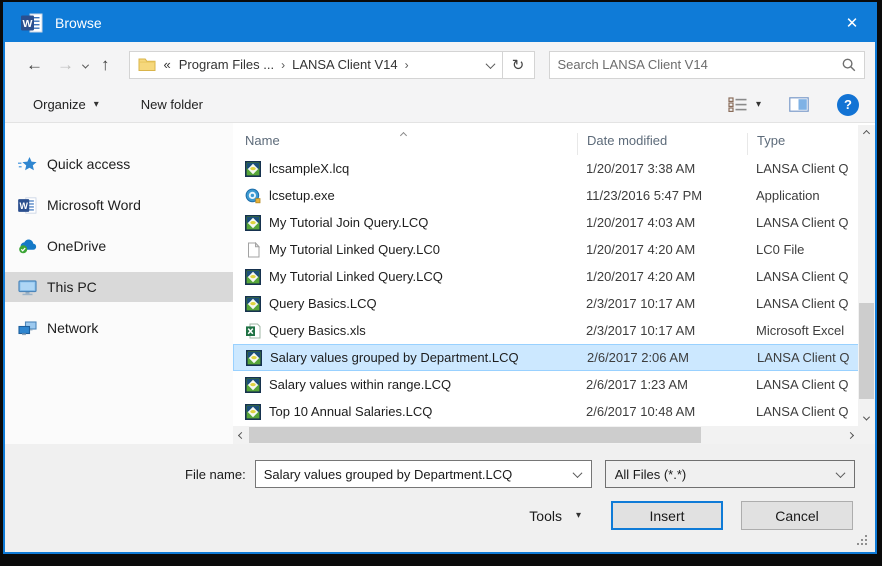 This screenshot has width=882, height=566. What do you see at coordinates (578, 472) in the screenshot?
I see `file-name-dropdown-button` at bounding box center [578, 472].